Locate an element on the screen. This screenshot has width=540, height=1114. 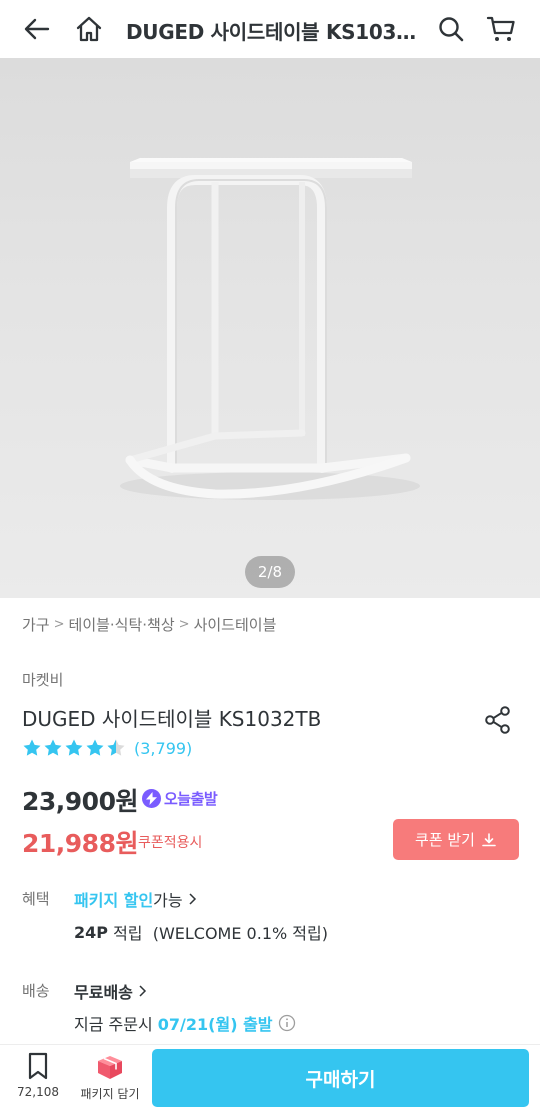
review-count: (3,799) is located at coordinates (163, 748).